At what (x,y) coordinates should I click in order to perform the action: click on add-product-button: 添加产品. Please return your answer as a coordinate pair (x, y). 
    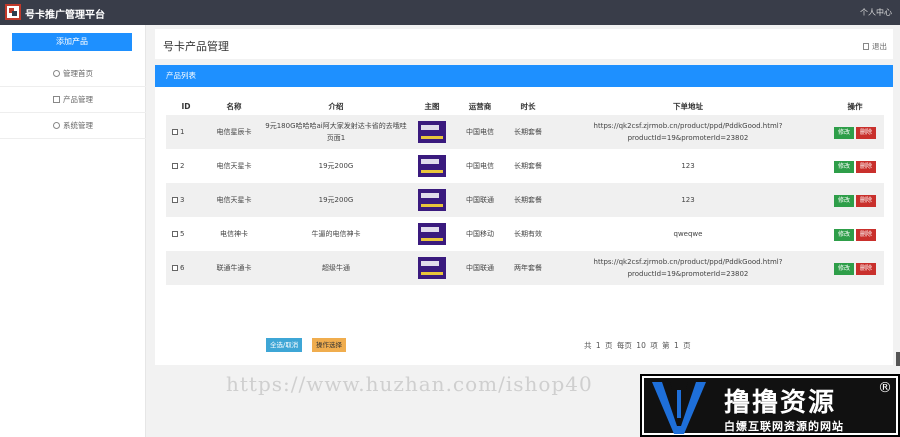
    Looking at the image, I should click on (72, 42).